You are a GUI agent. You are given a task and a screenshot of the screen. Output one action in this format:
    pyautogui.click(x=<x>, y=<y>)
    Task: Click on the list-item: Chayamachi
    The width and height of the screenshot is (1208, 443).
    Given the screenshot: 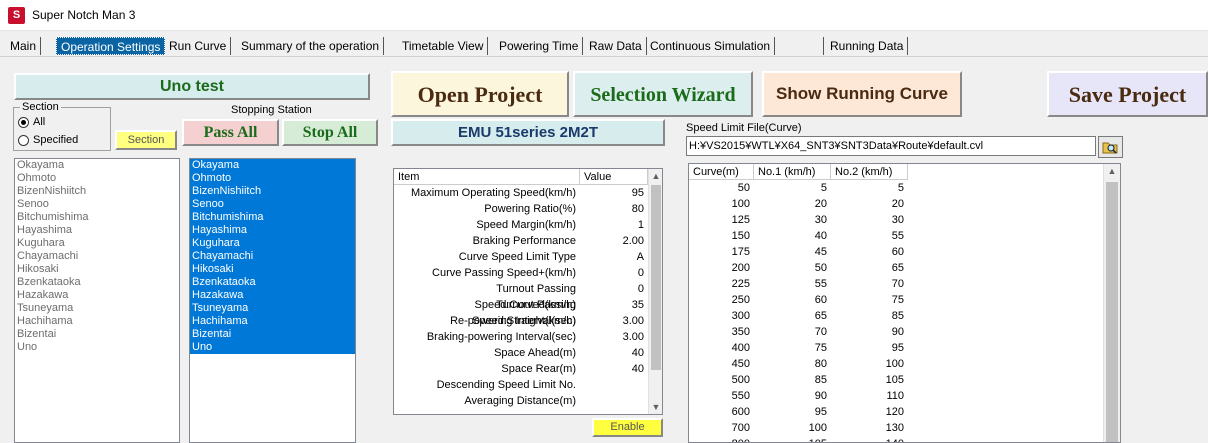 What is the action you would take?
    pyautogui.click(x=272, y=256)
    